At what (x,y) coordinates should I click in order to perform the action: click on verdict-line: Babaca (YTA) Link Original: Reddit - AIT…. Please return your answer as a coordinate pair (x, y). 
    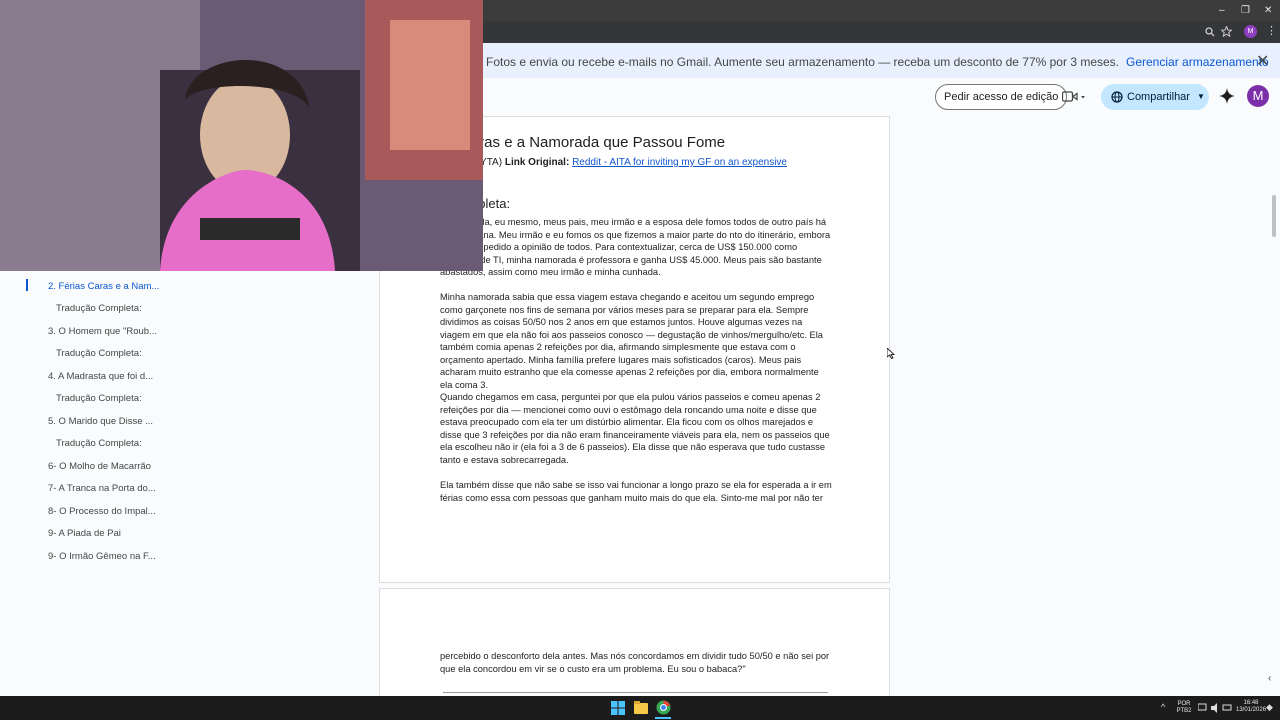
    Looking at the image, I should click on (613, 162).